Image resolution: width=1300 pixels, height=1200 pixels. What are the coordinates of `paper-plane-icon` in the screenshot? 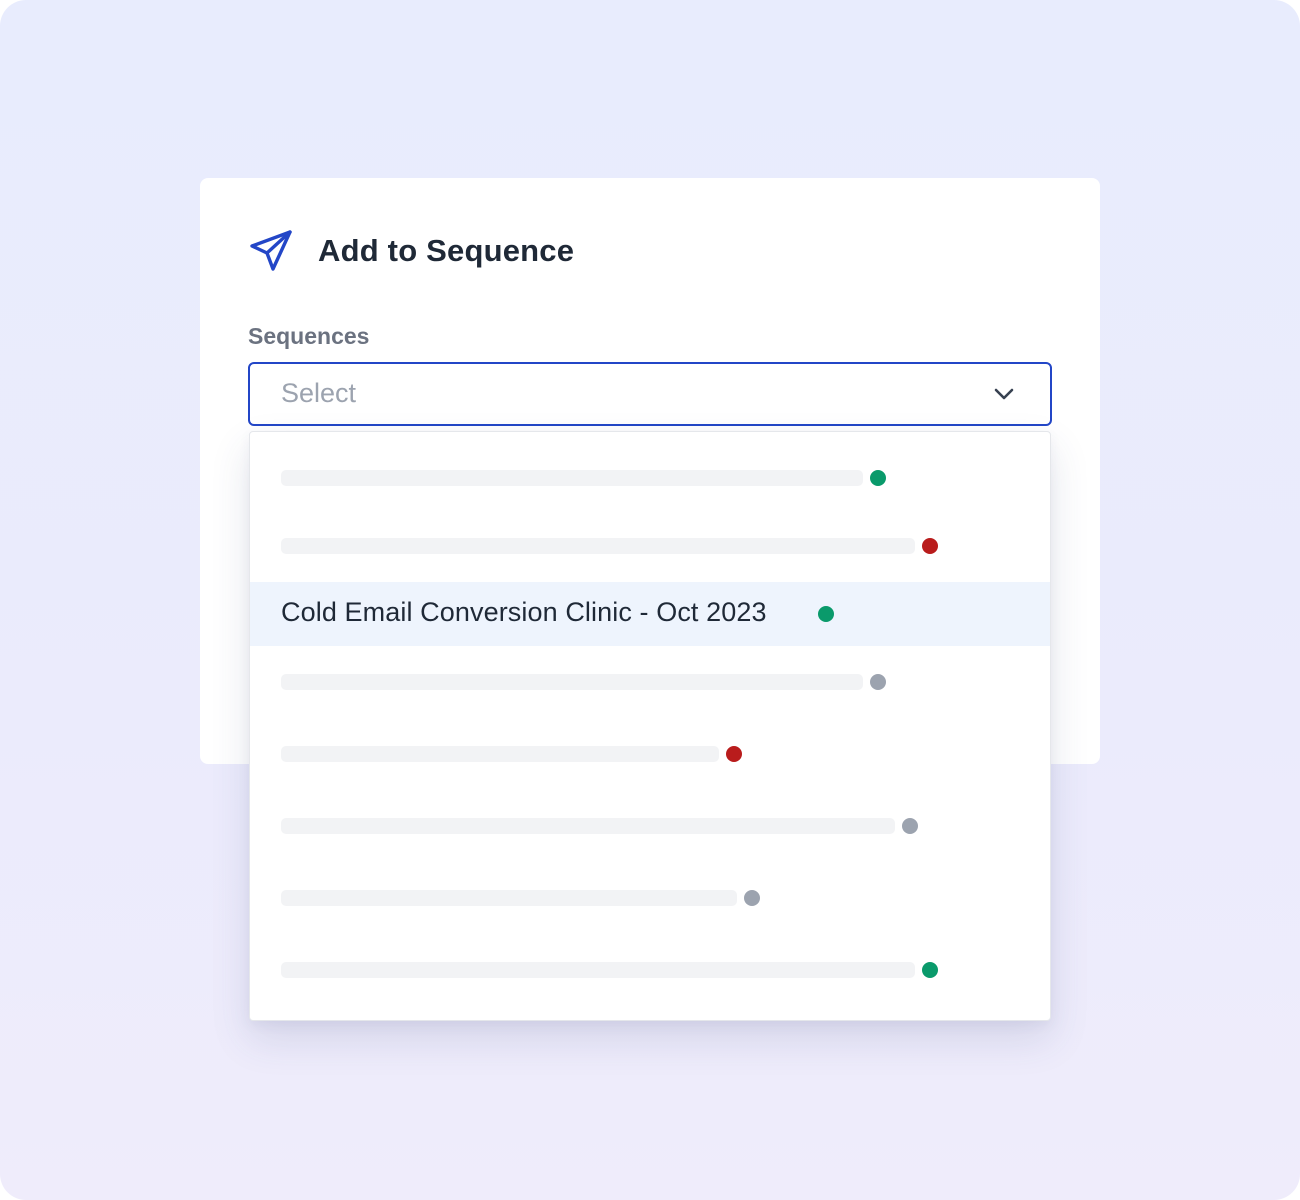 It's located at (271, 250).